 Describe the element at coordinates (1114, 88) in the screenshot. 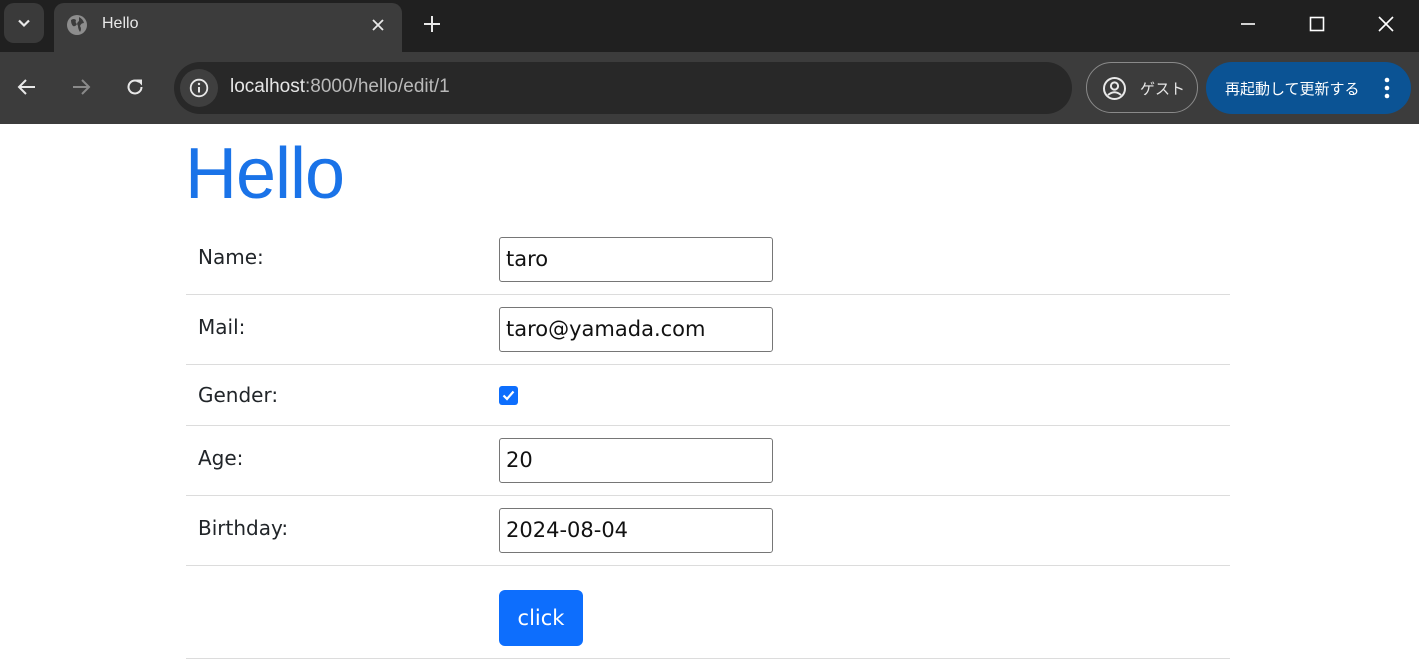

I see `account-circle-icon` at that location.